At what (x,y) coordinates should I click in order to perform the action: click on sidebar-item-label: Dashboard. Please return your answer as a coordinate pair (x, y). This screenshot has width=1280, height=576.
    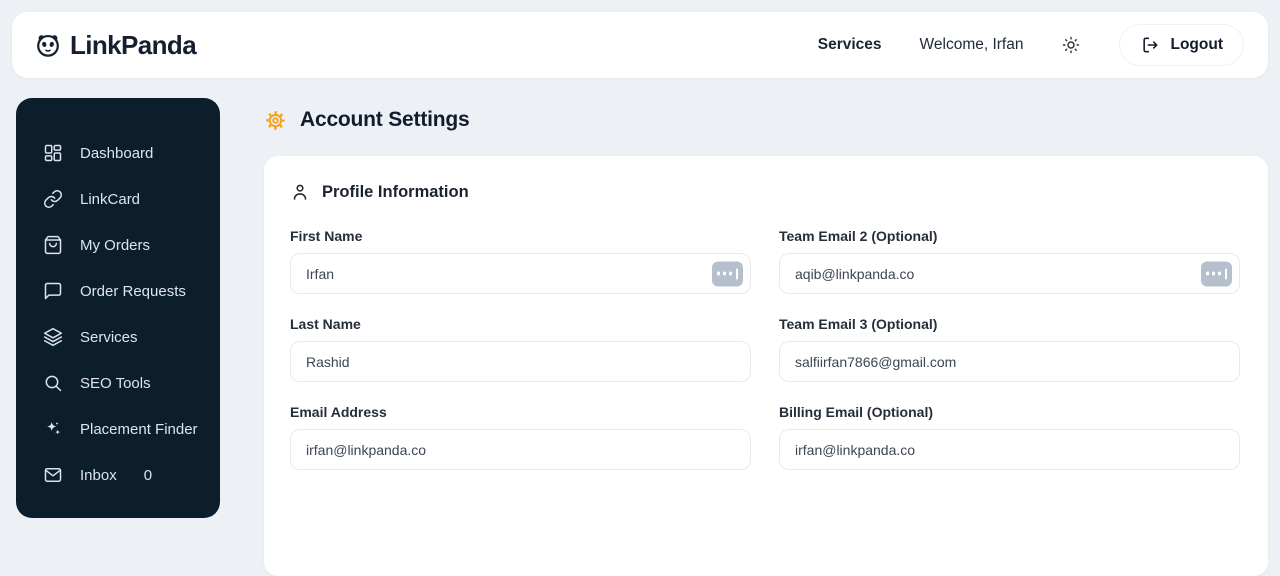
    Looking at the image, I should click on (117, 153).